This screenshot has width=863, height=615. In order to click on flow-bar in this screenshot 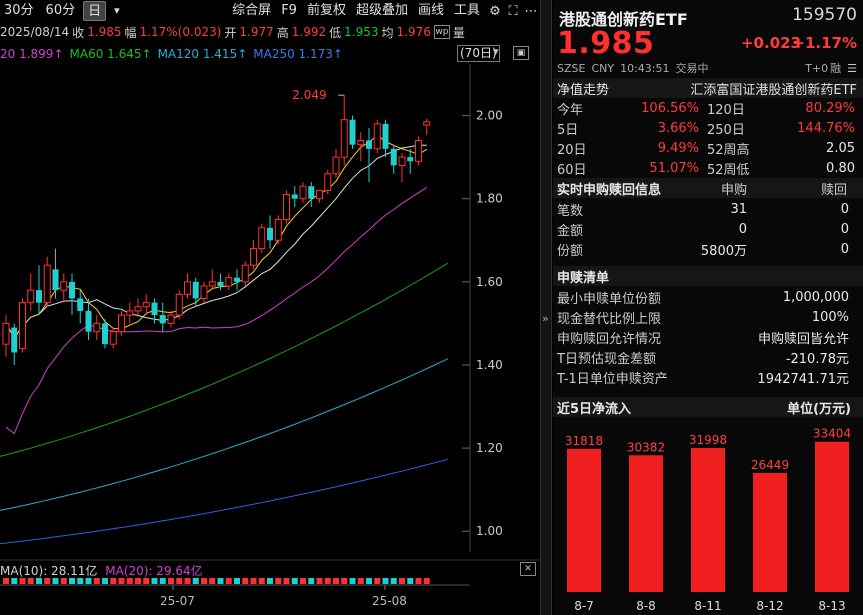, I will do `click(708, 520)`.